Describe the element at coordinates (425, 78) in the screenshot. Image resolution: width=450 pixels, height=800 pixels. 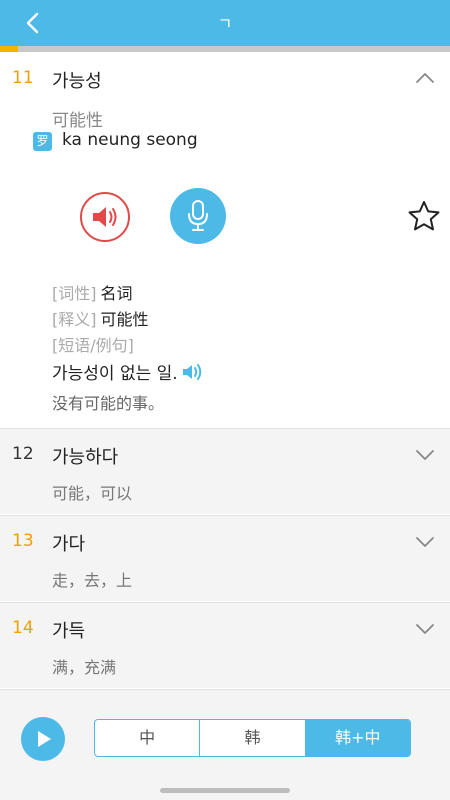
I see `chevron-up-icon` at that location.